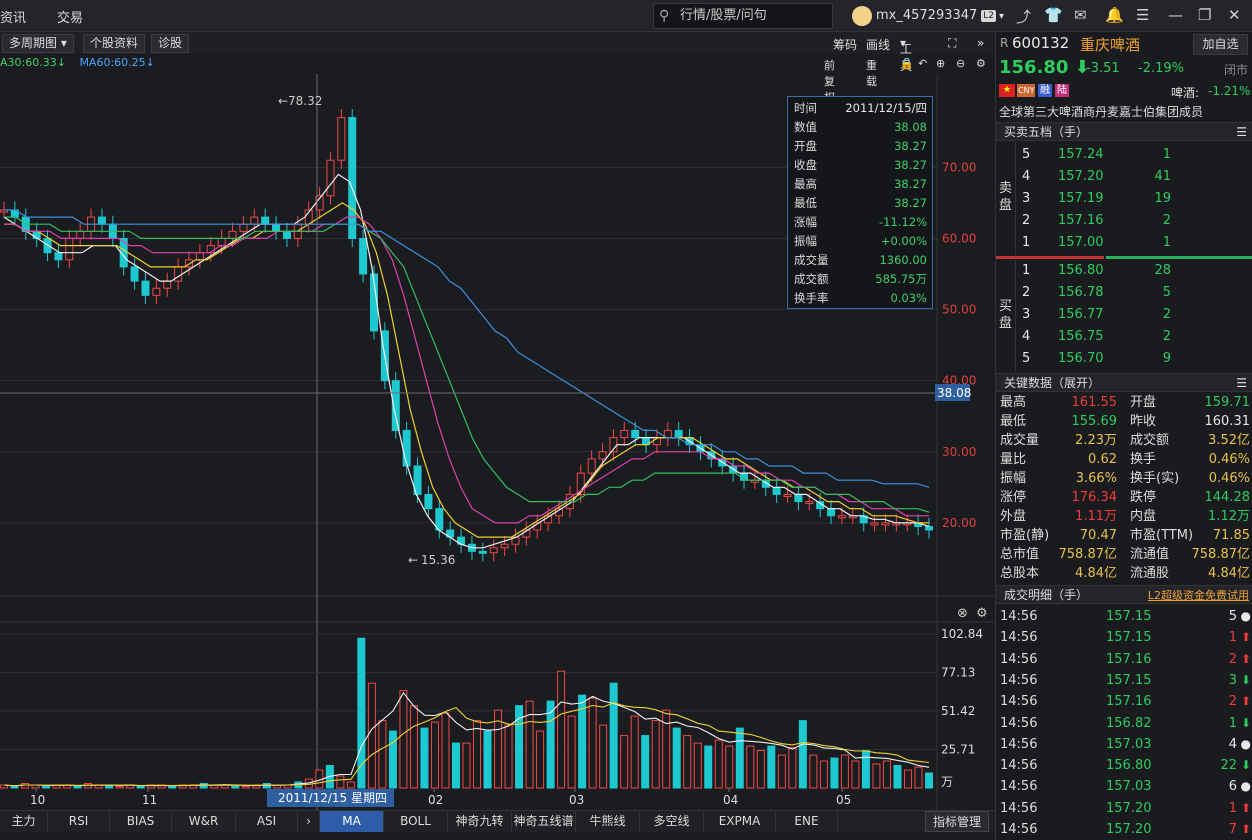  What do you see at coordinates (740, 821) in the screenshot?
I see `tab-11: EXPMA` at bounding box center [740, 821].